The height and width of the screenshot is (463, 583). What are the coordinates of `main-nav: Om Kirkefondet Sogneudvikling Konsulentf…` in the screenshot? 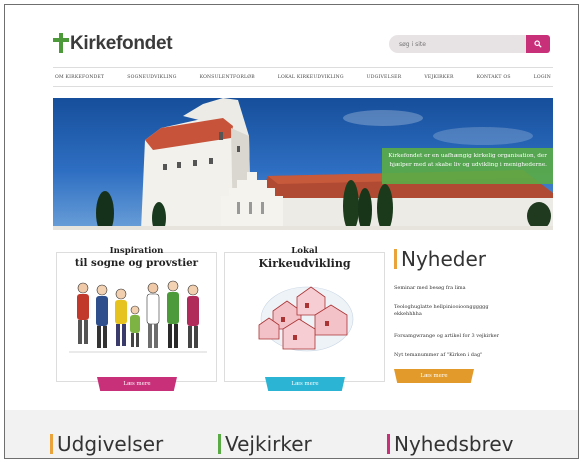 It's located at (303, 77).